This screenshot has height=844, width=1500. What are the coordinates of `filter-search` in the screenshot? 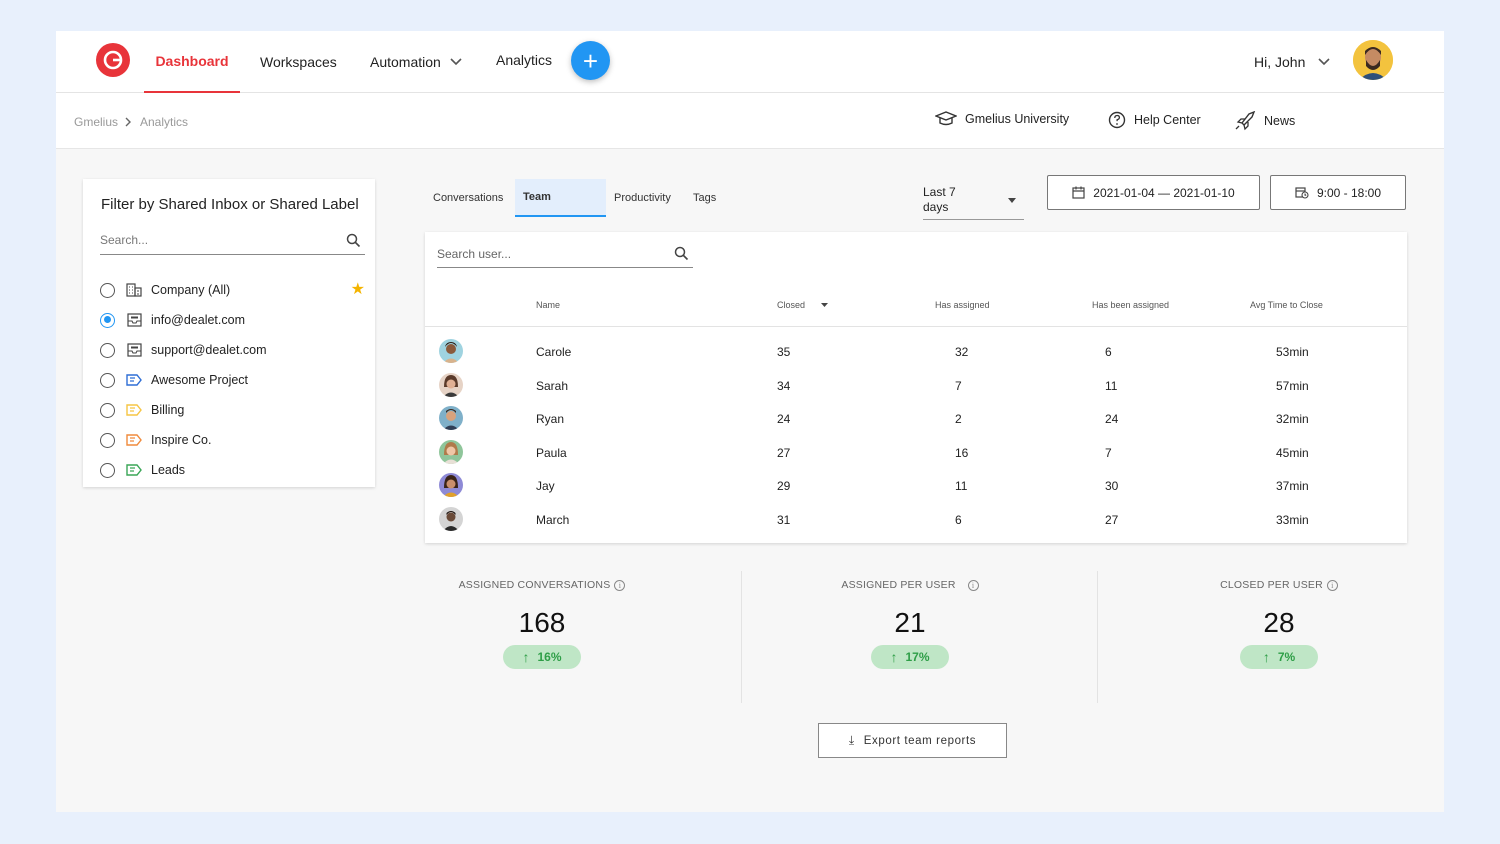 It's located at (232, 243).